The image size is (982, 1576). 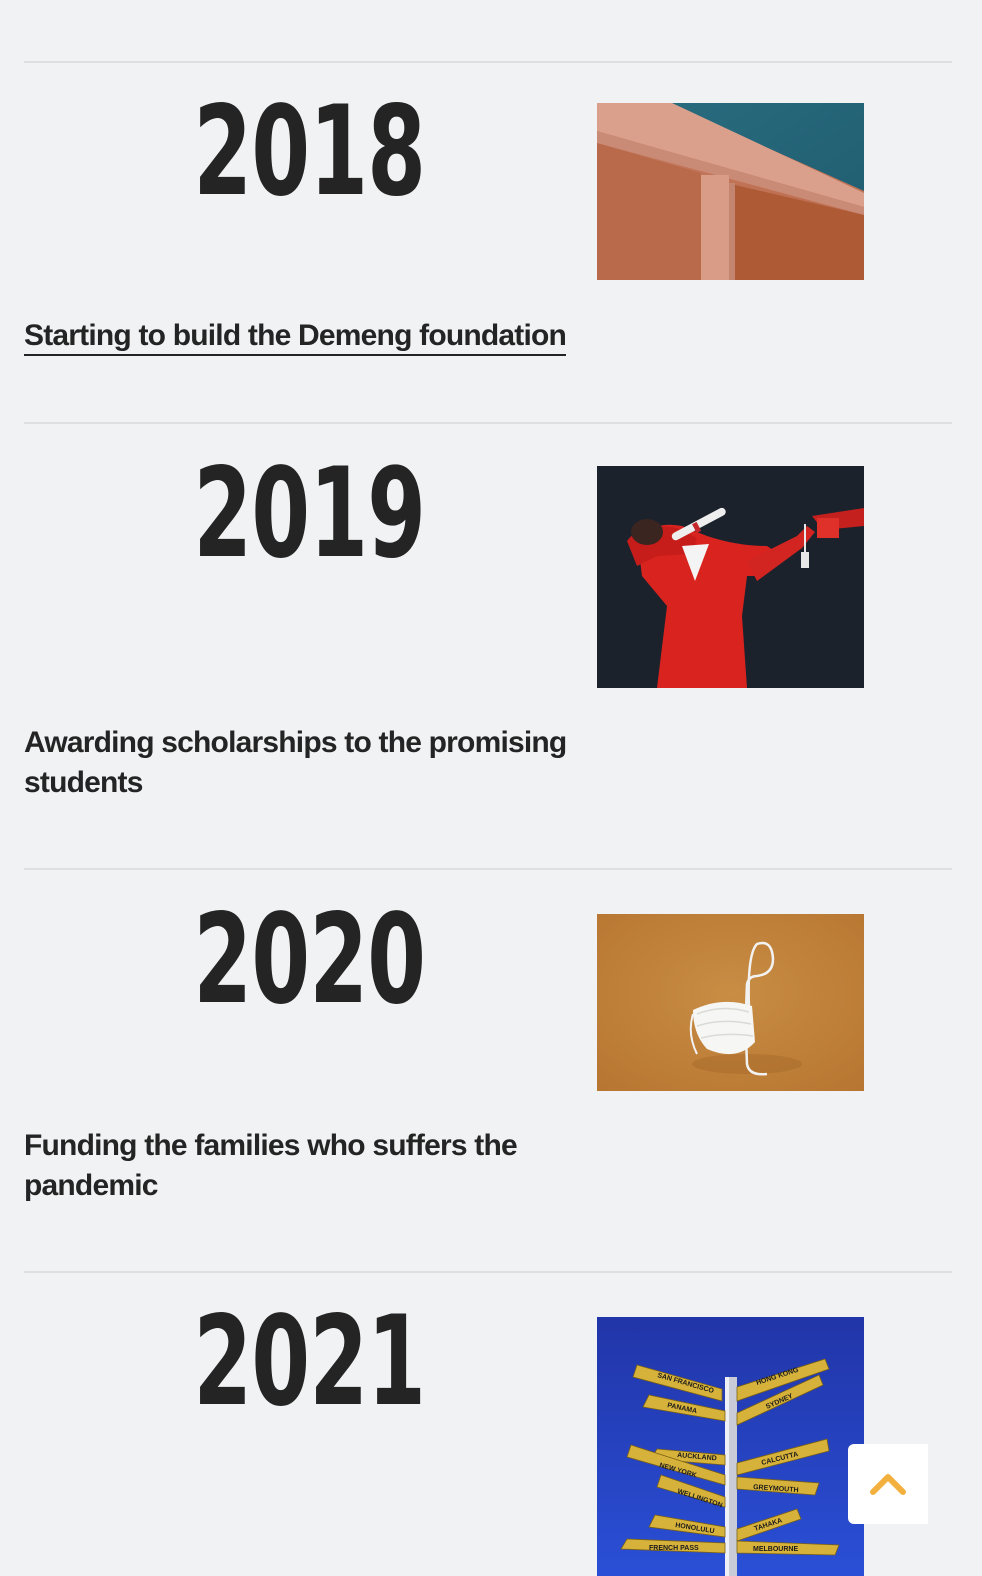 What do you see at coordinates (309, 960) in the screenshot?
I see `timeline-year: 2020` at bounding box center [309, 960].